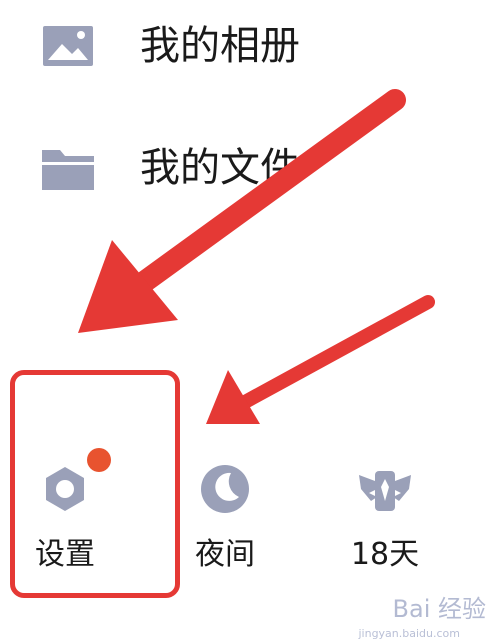  What do you see at coordinates (320, 359) in the screenshot?
I see `arrow-small-icon` at bounding box center [320, 359].